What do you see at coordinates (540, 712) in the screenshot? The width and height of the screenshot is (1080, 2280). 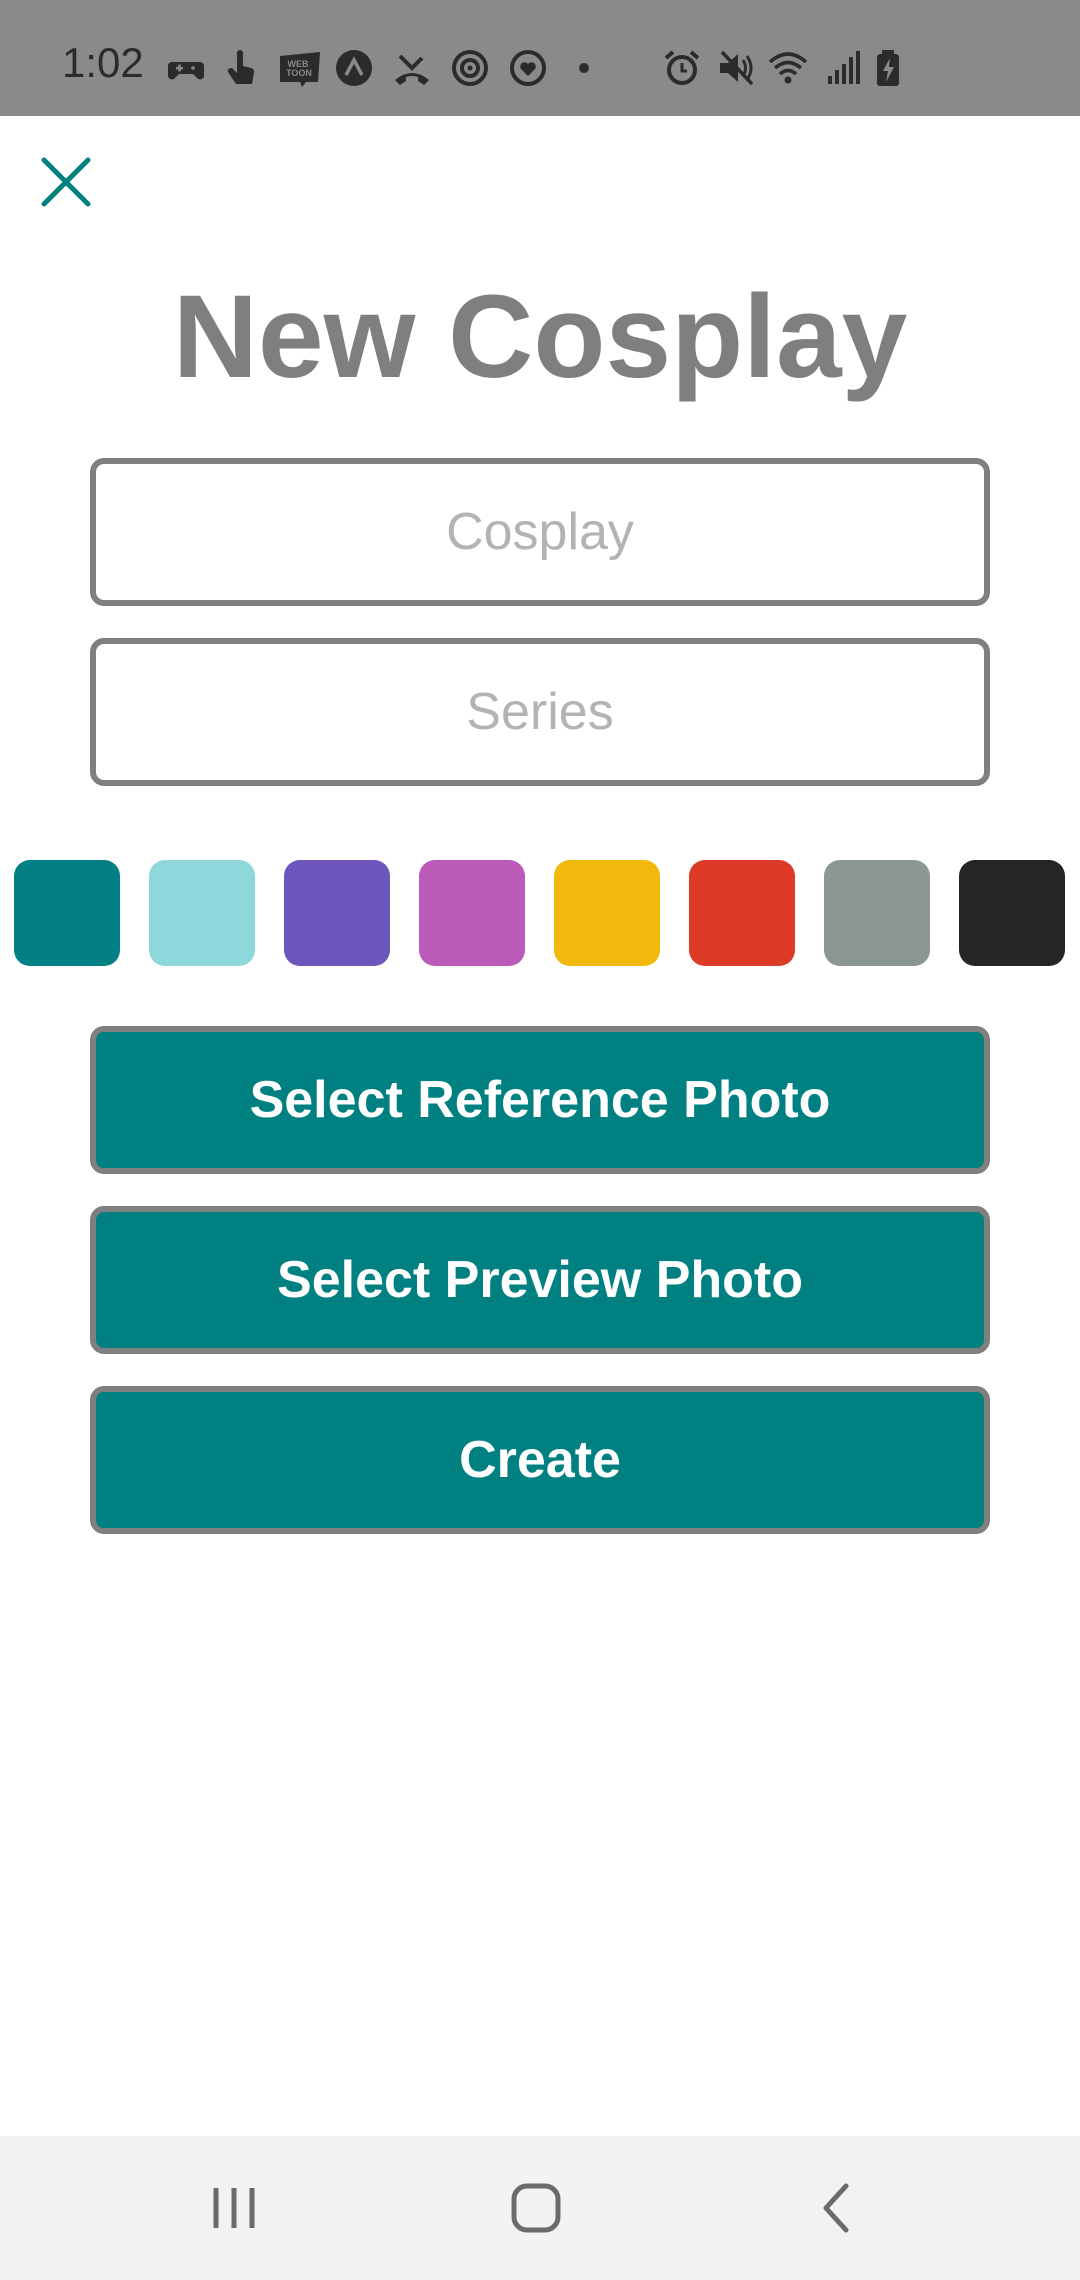 I see `series-input` at bounding box center [540, 712].